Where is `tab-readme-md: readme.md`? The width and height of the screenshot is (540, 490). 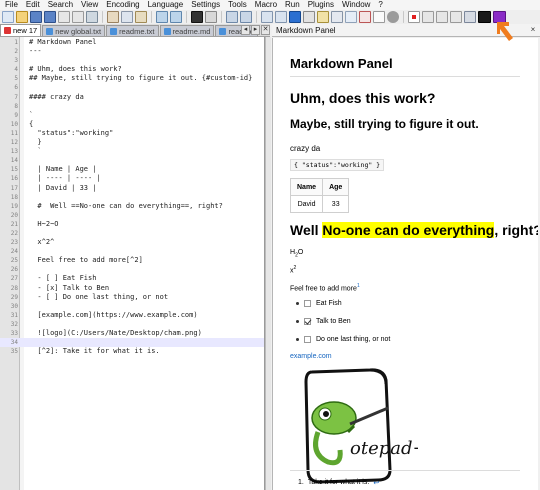 tab-readme-md: readme.md is located at coordinates (187, 30).